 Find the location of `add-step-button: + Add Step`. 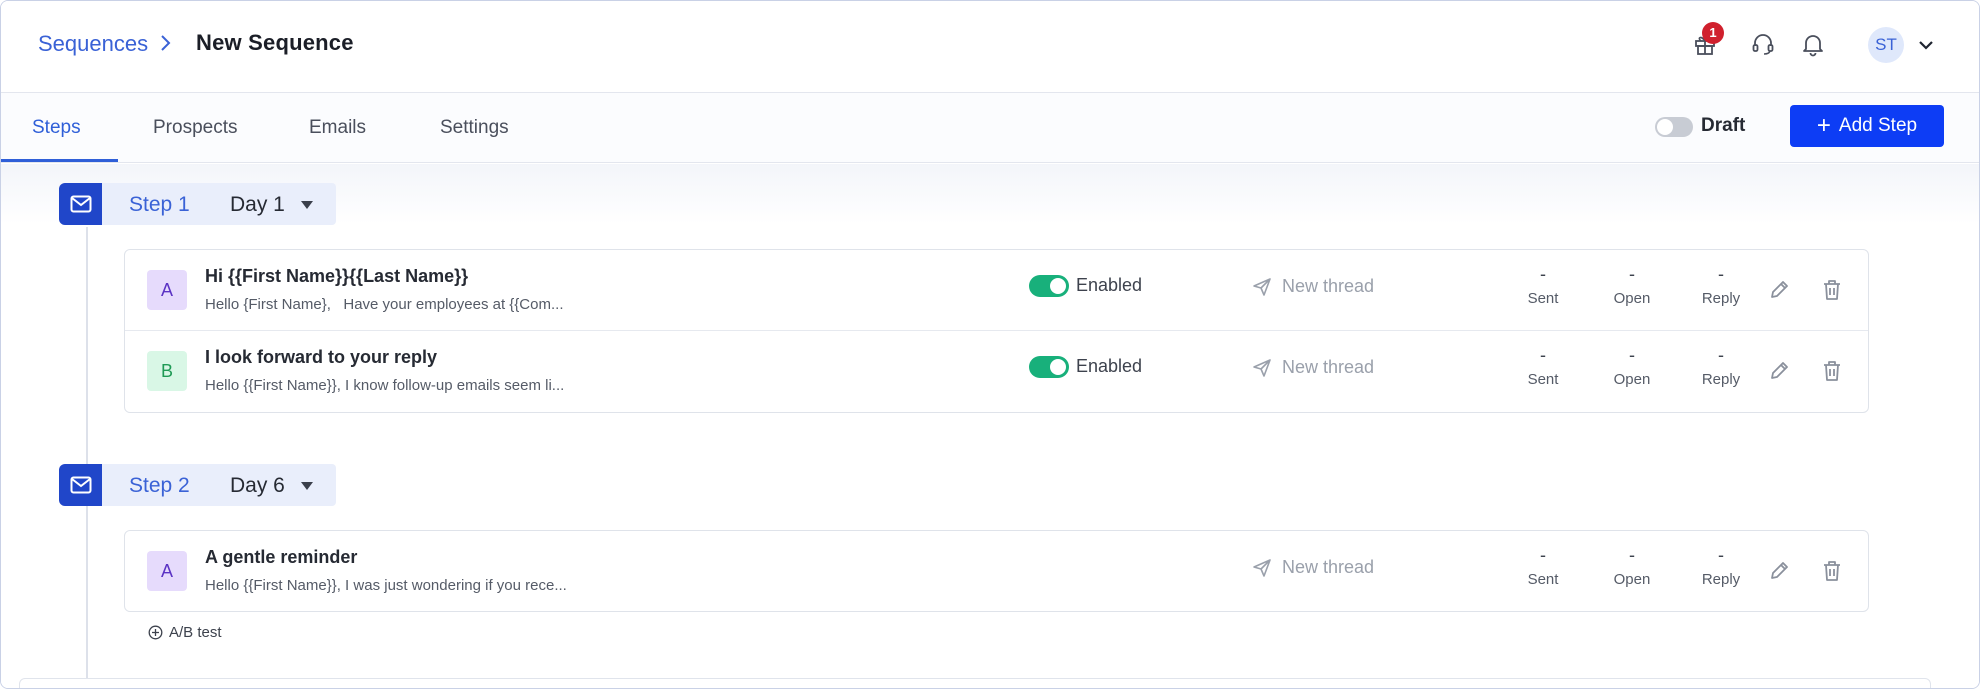

add-step-button: + Add Step is located at coordinates (1867, 126).